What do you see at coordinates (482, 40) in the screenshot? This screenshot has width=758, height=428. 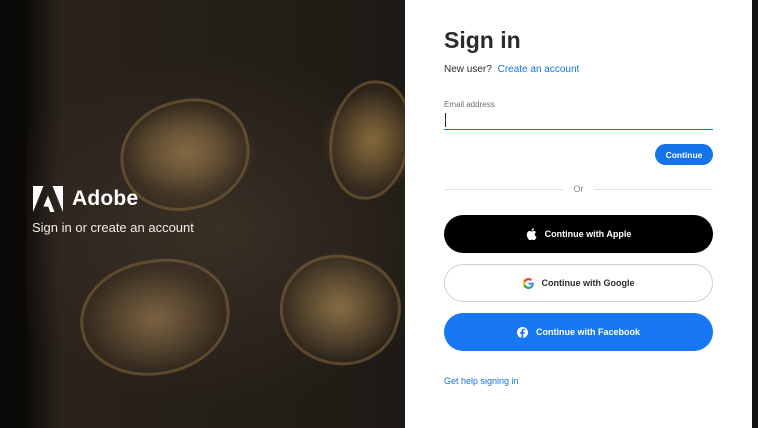 I see `page-title: Sign in` at bounding box center [482, 40].